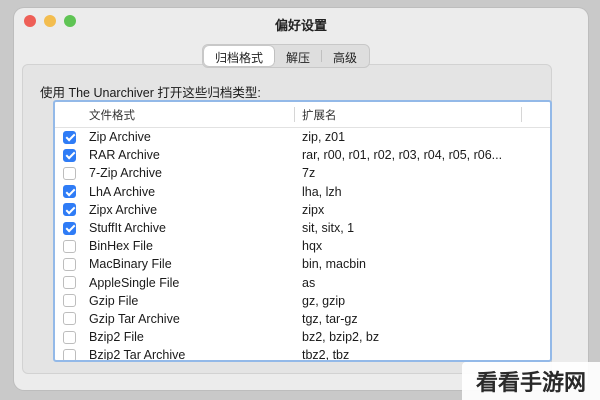 The height and width of the screenshot is (400, 600). What do you see at coordinates (30, 21) in the screenshot?
I see `close-window-button` at bounding box center [30, 21].